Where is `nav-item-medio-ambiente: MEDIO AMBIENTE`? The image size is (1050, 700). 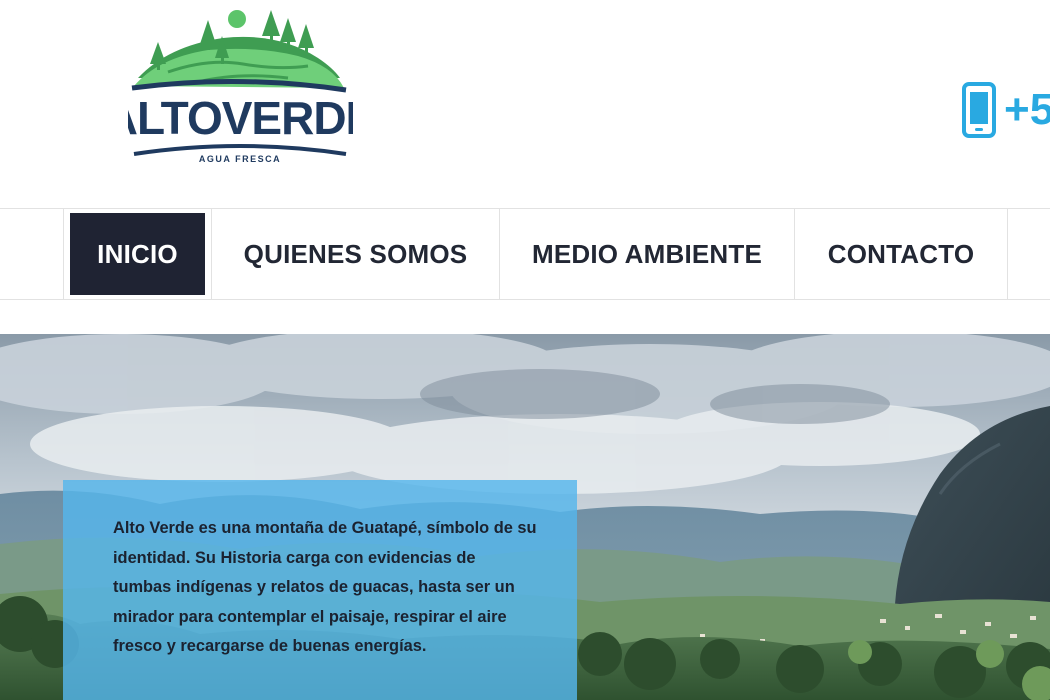
nav-item-medio-ambiente: MEDIO AMBIENTE is located at coordinates (647, 254).